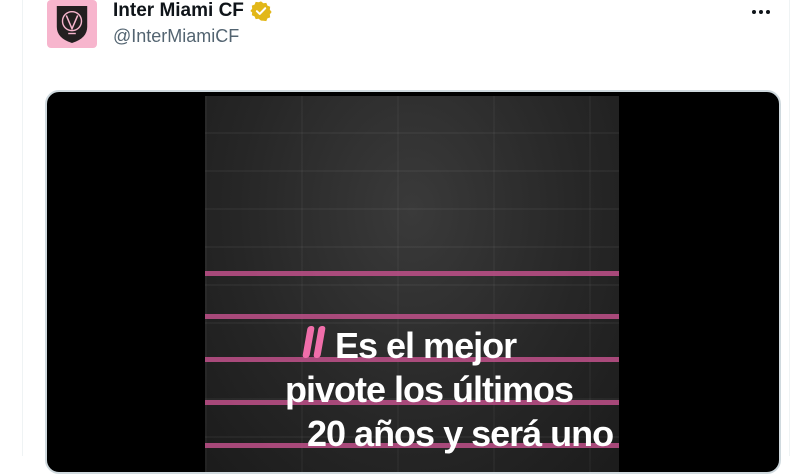 The height and width of the screenshot is (474, 810). Describe the element at coordinates (761, 12) in the screenshot. I see `more-options-icon` at that location.